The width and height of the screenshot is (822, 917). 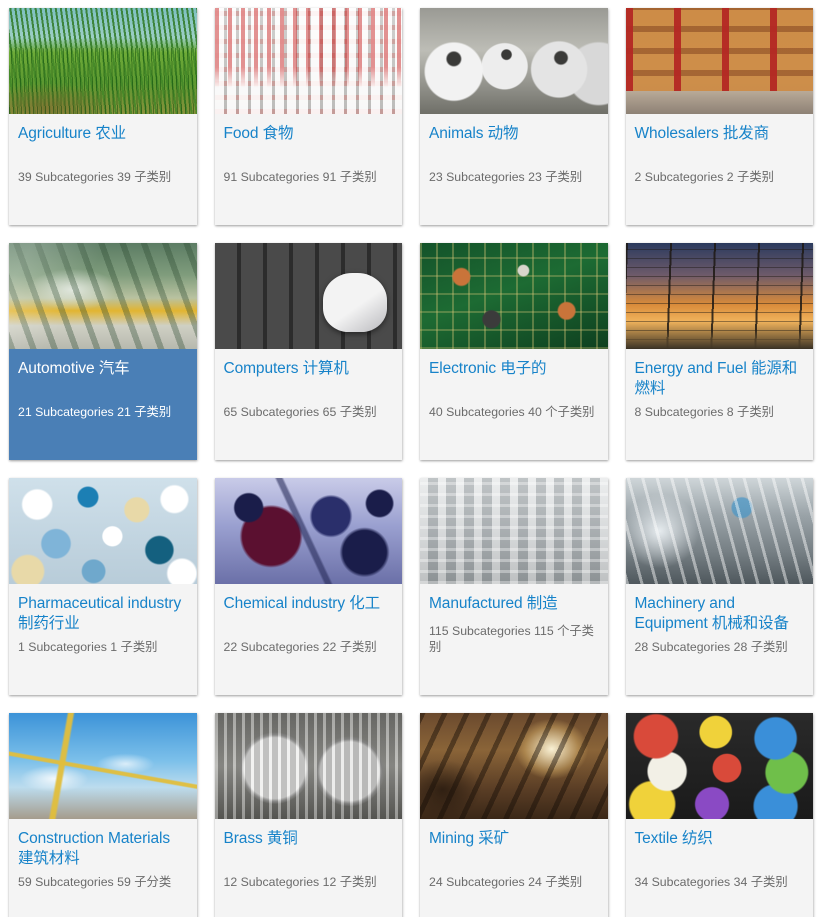 I want to click on category-cell: Electronic 电子的 40 Subcategories 40 个子类别, so click(x=514, y=352).